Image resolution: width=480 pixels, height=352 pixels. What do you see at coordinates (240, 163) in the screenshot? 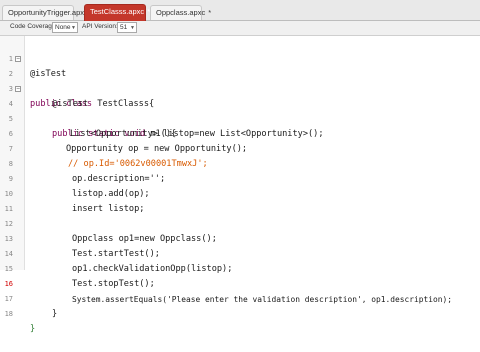
I see `code-line: 8 op.description='';` at bounding box center [240, 163].